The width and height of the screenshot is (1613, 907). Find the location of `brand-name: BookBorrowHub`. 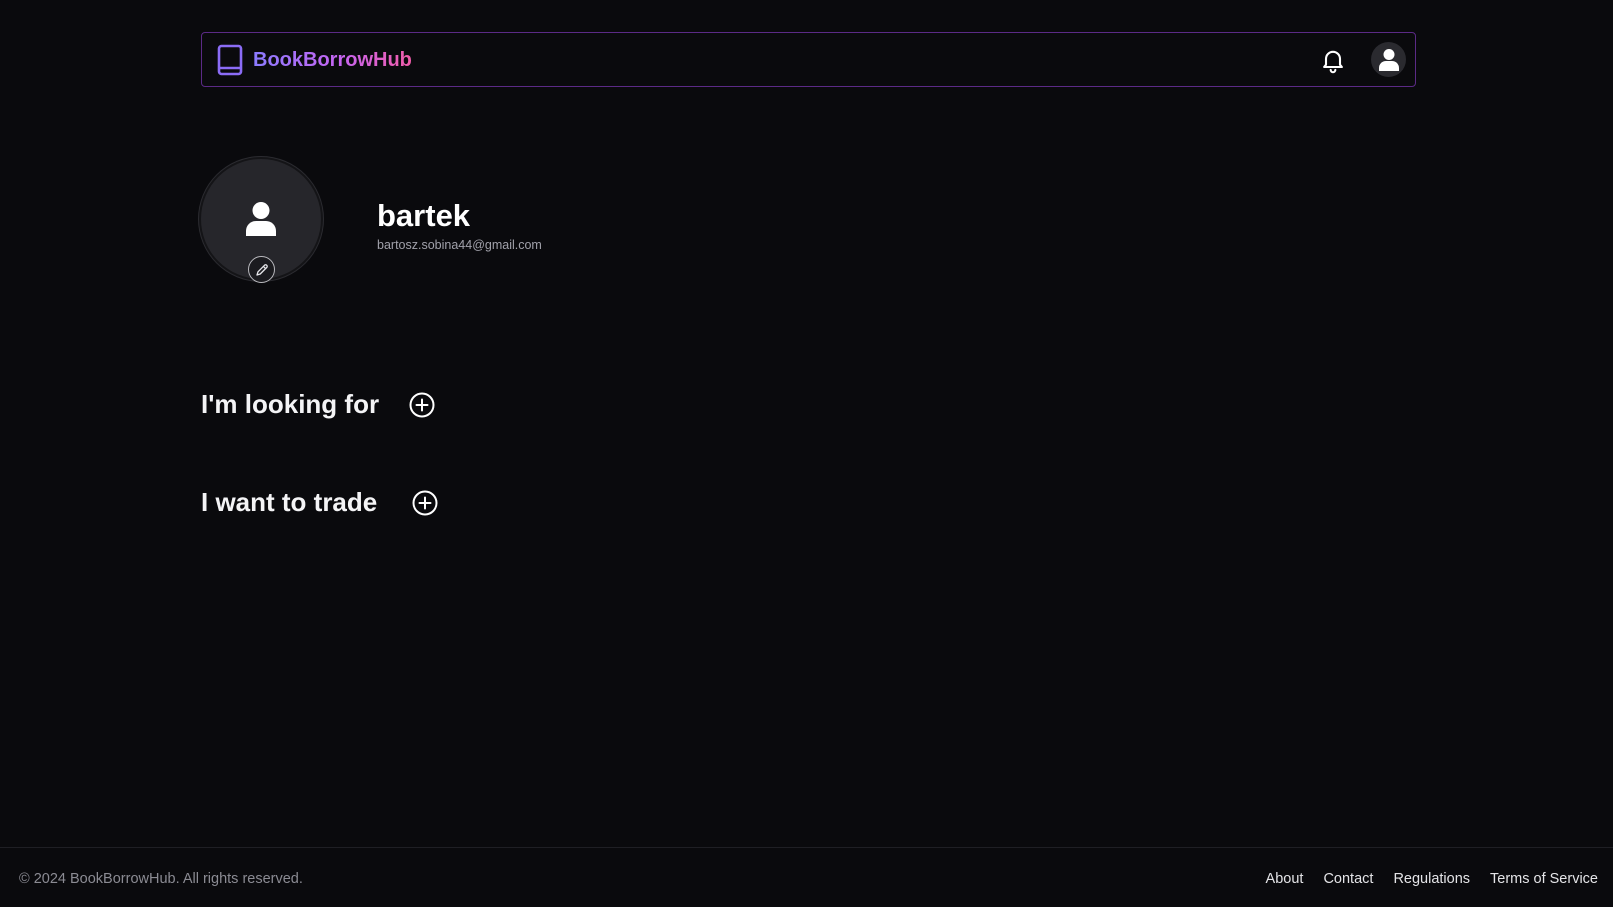

brand-name: BookBorrowHub is located at coordinates (332, 59).